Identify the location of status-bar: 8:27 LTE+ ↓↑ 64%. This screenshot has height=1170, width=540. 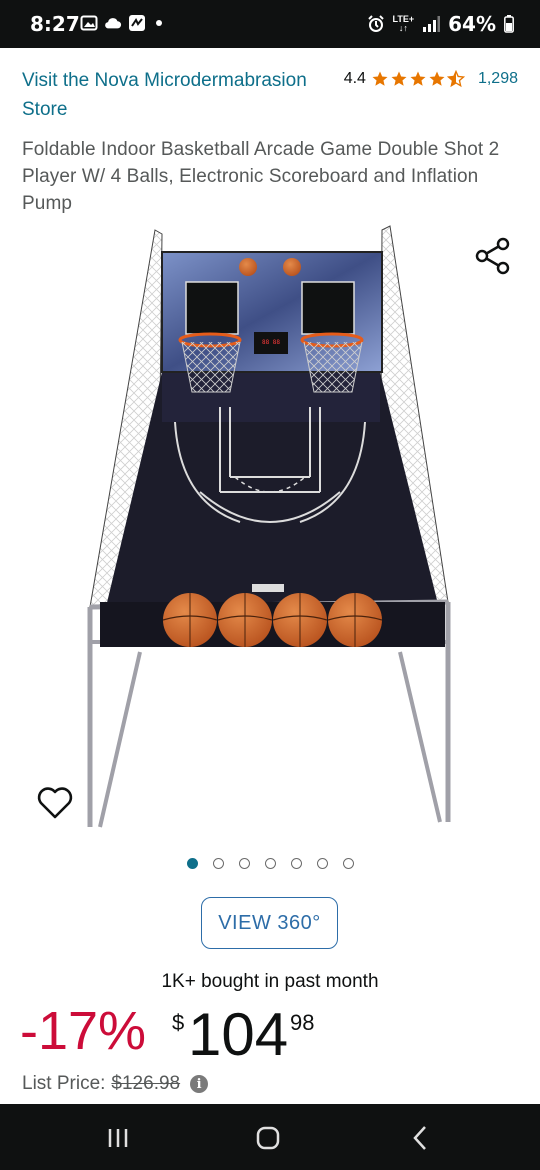
(270, 24).